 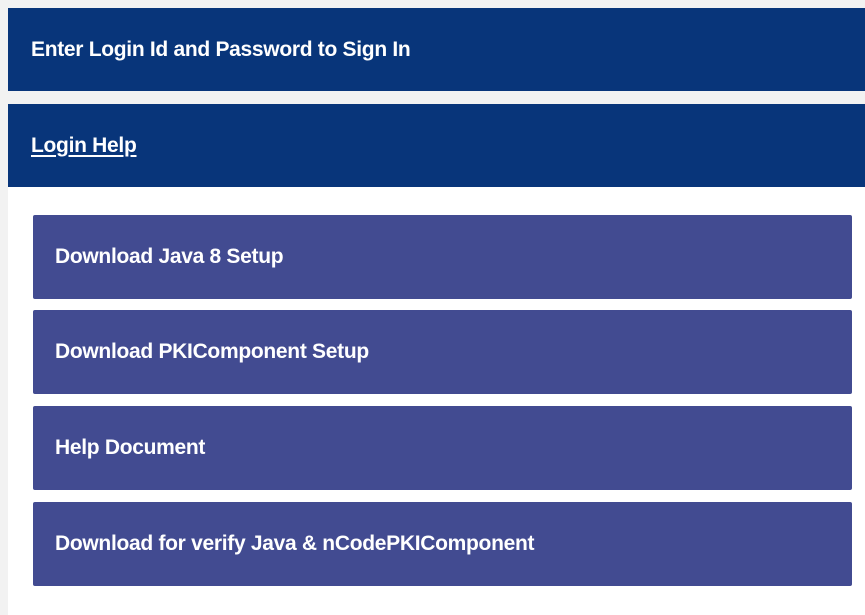 What do you see at coordinates (442, 448) in the screenshot?
I see `help-document-button: Help Document` at bounding box center [442, 448].